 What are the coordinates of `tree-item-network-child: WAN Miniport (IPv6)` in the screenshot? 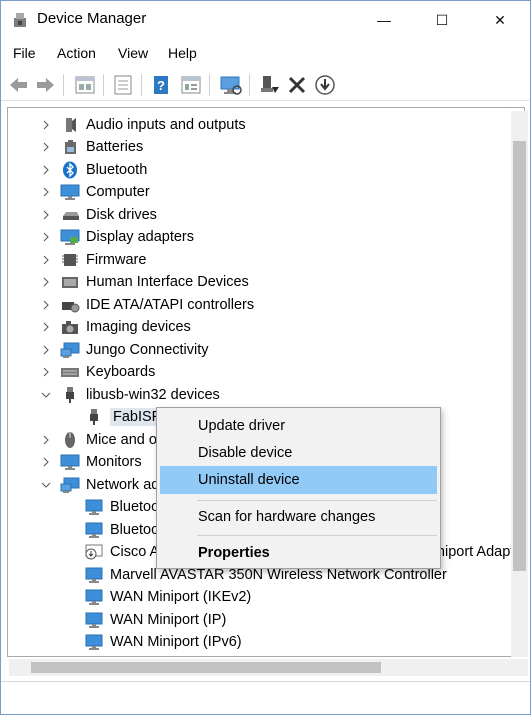 It's located at (163, 642).